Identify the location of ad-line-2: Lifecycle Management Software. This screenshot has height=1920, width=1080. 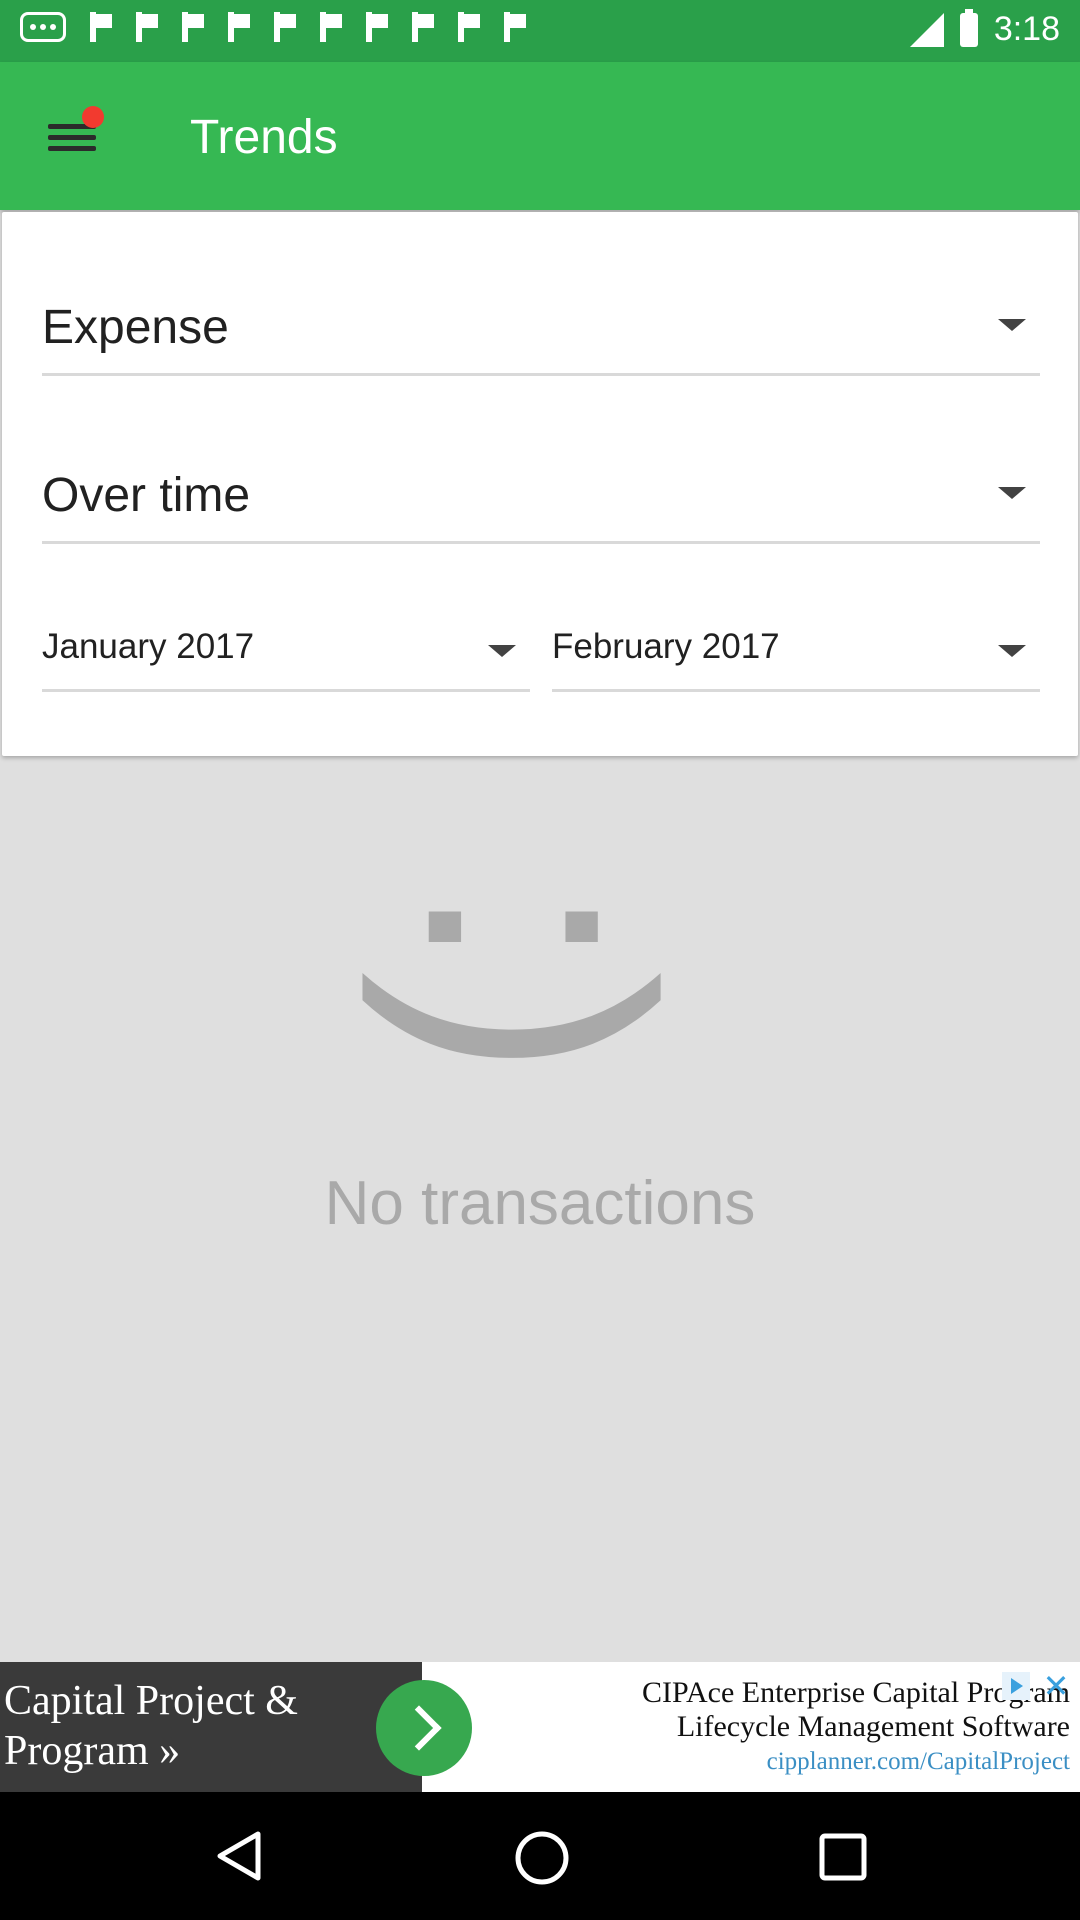
(873, 1726).